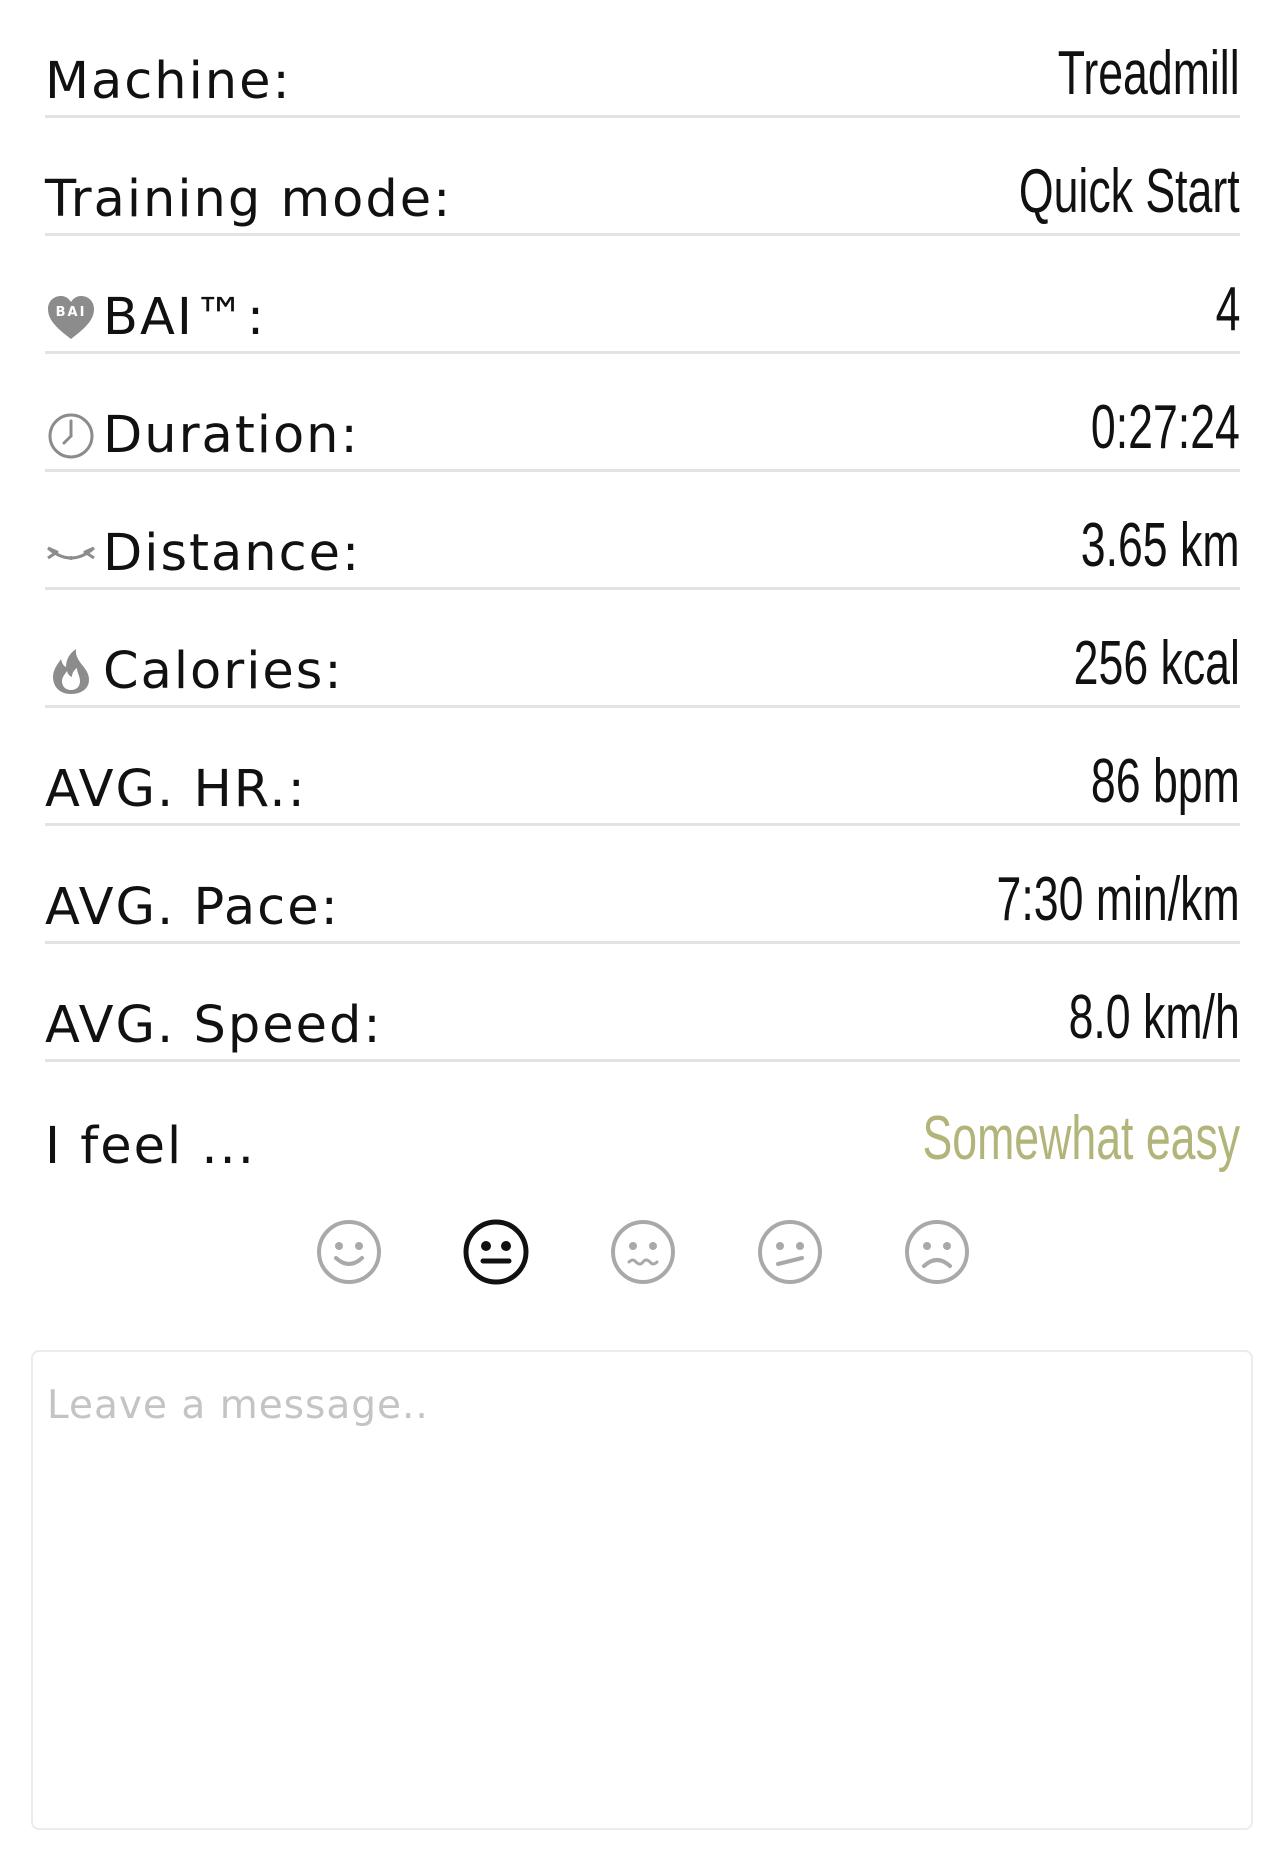 The height and width of the screenshot is (1855, 1284). What do you see at coordinates (231, 435) in the screenshot?
I see `duration-label: Duration:` at bounding box center [231, 435].